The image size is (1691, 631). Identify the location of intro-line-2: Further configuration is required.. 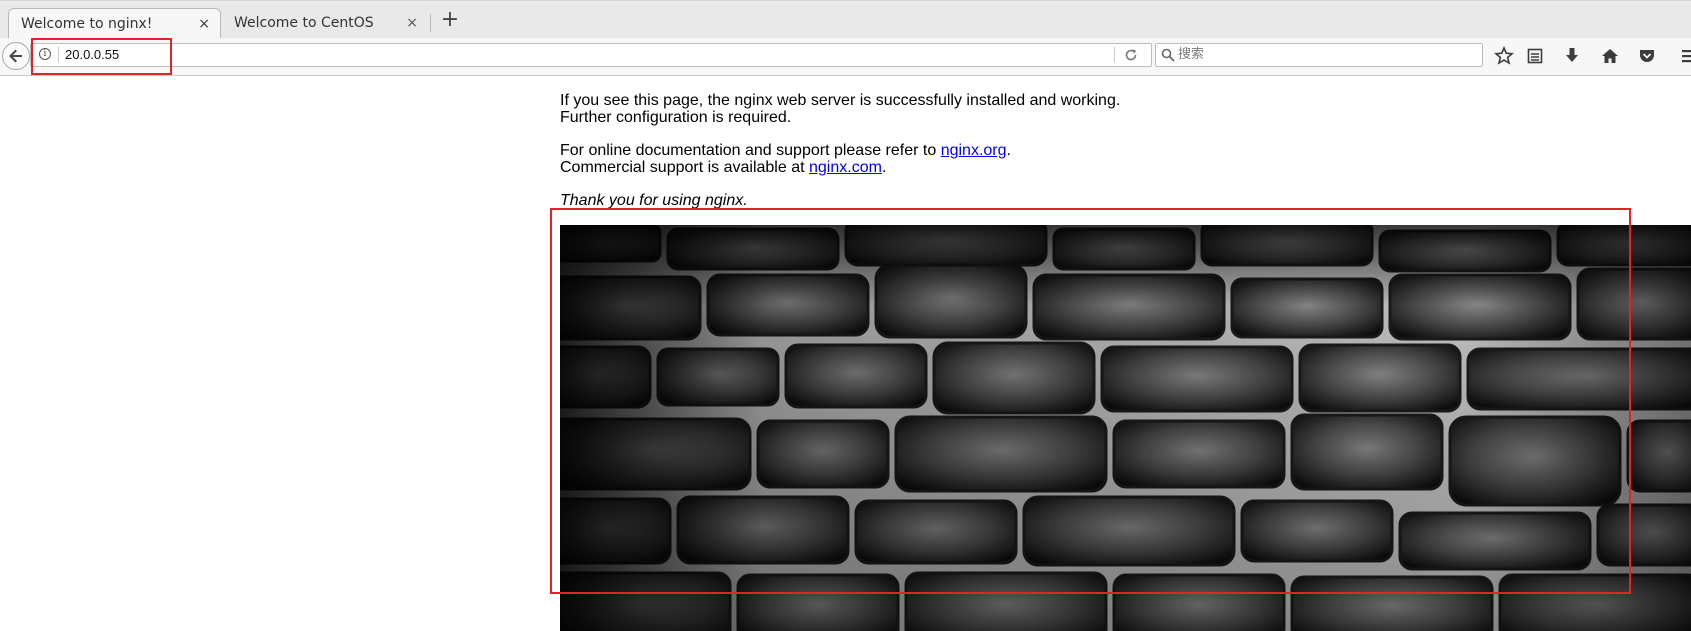
(676, 117).